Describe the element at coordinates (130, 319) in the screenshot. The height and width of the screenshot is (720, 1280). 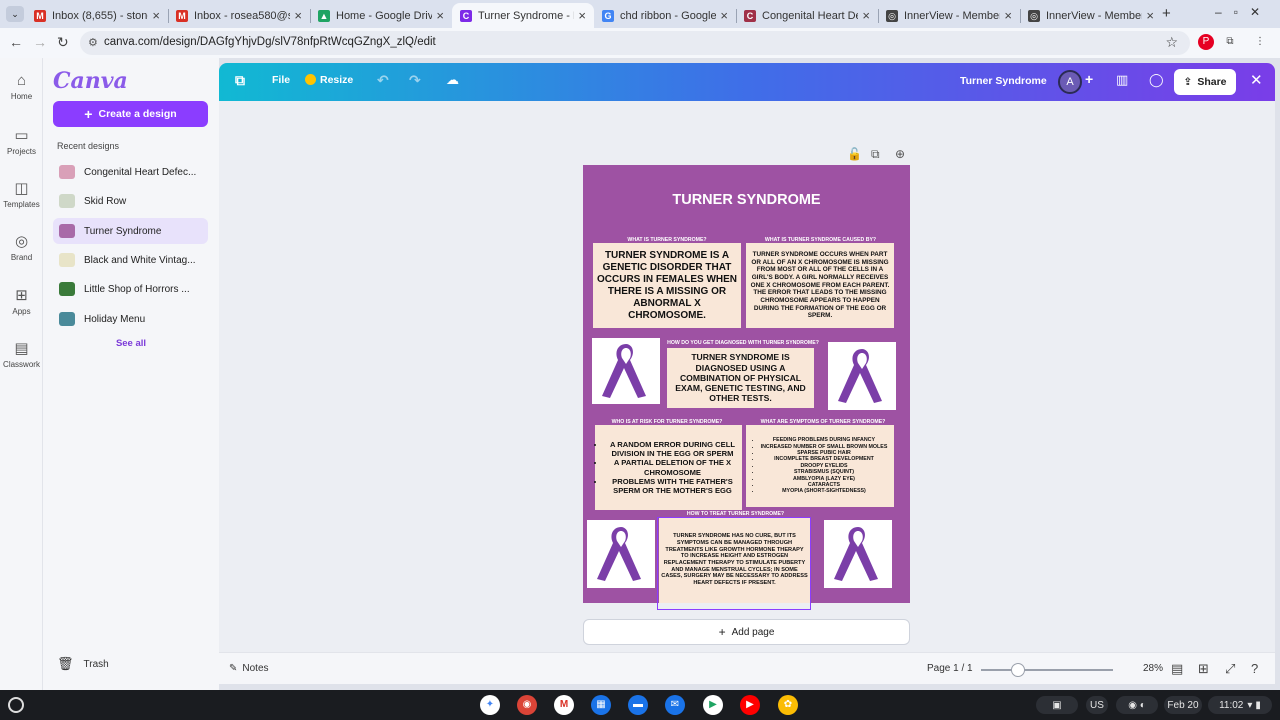
I see `recent-design-item: Holiday Menu` at that location.